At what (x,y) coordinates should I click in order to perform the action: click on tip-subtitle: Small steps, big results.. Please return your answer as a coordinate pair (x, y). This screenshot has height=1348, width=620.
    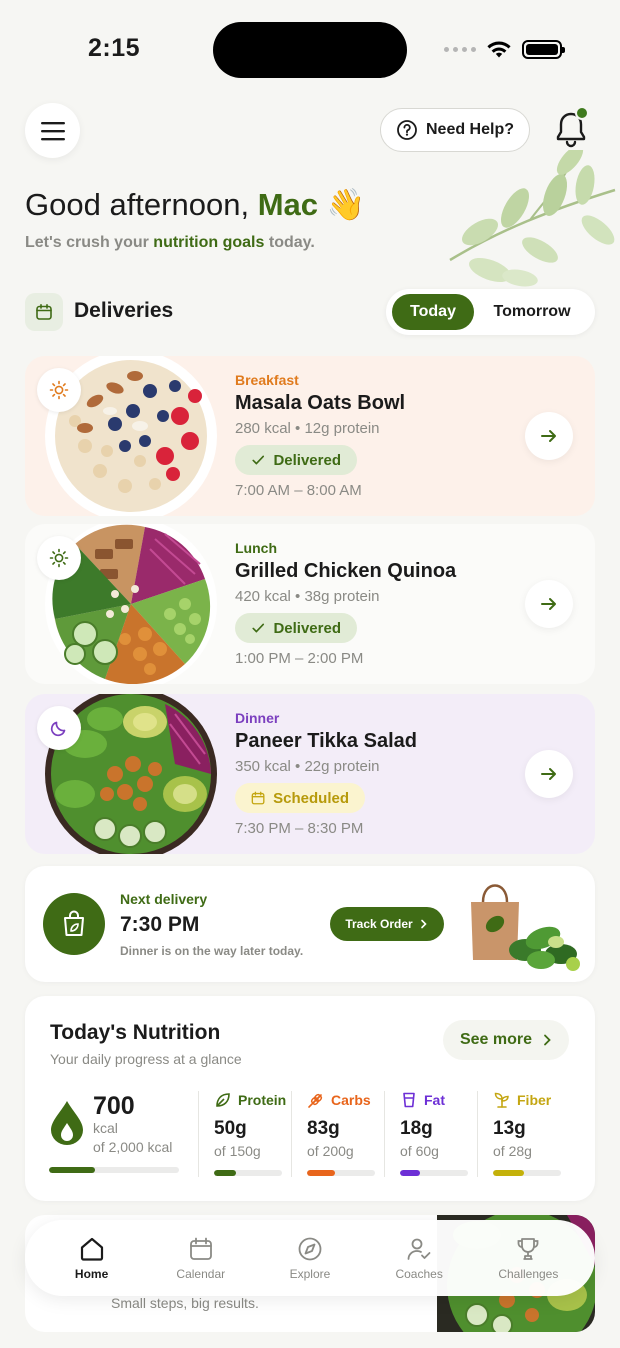
    Looking at the image, I should click on (185, 1303).